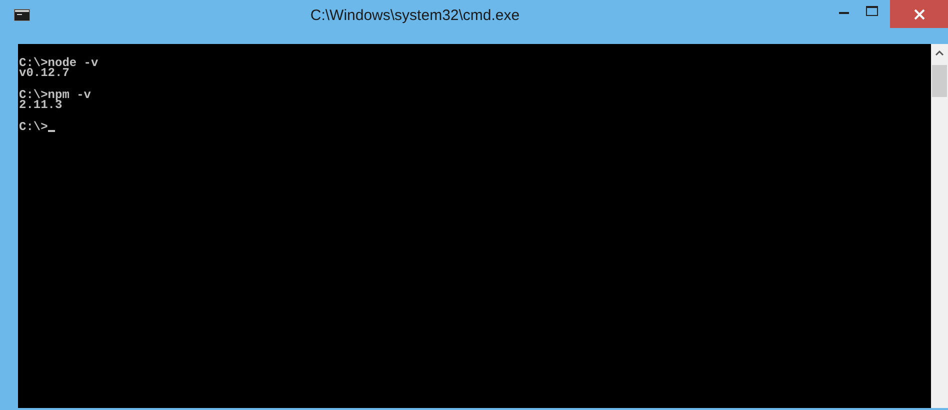 Image resolution: width=948 pixels, height=410 pixels. Describe the element at coordinates (872, 11) in the screenshot. I see `maximize-icon` at that location.